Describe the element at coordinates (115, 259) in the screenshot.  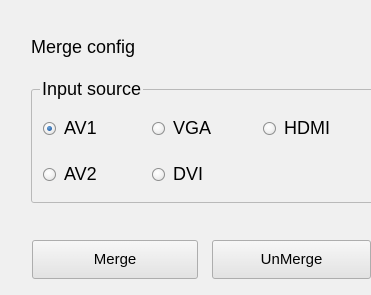
I see `merge-button: Merge` at that location.